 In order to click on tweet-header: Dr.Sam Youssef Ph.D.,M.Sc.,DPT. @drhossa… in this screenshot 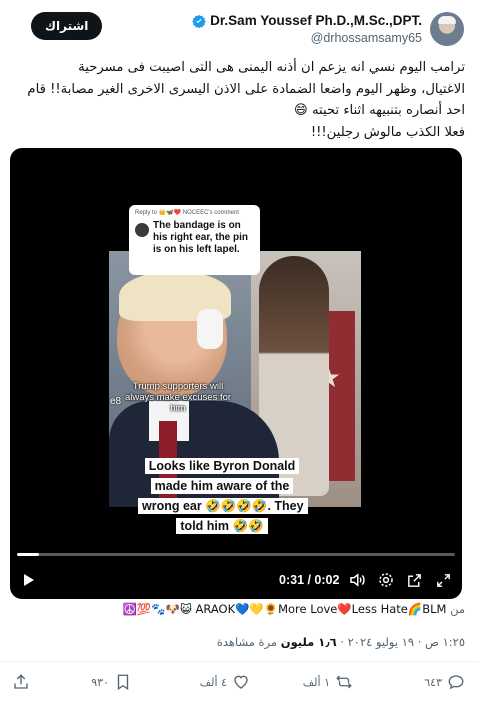, I will do `click(239, 30)`.